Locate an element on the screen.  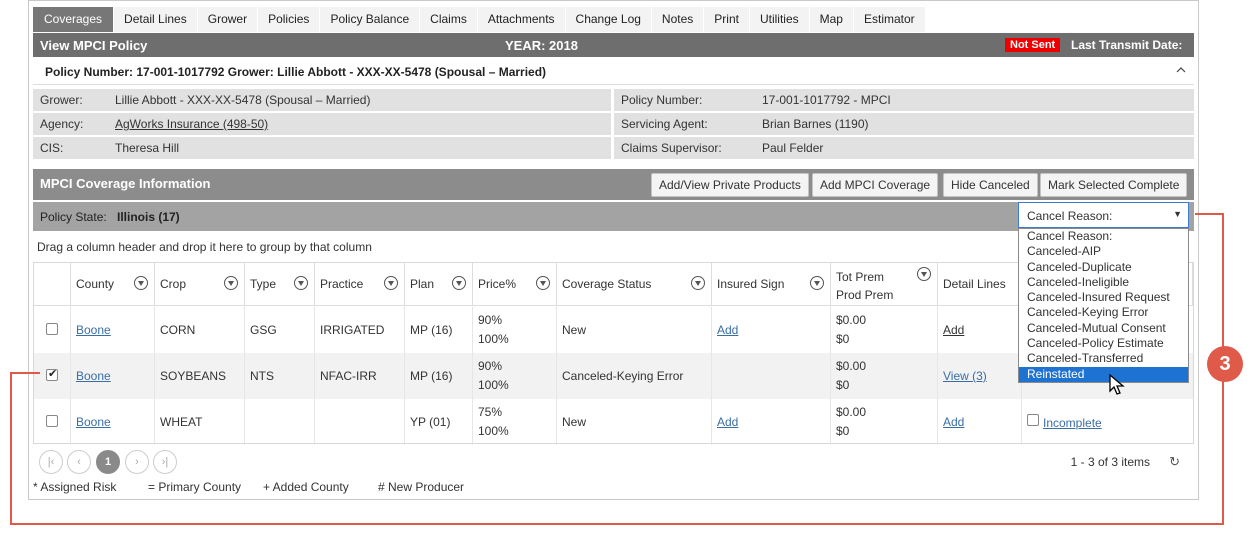
tab-claims: Claims is located at coordinates (449, 19).